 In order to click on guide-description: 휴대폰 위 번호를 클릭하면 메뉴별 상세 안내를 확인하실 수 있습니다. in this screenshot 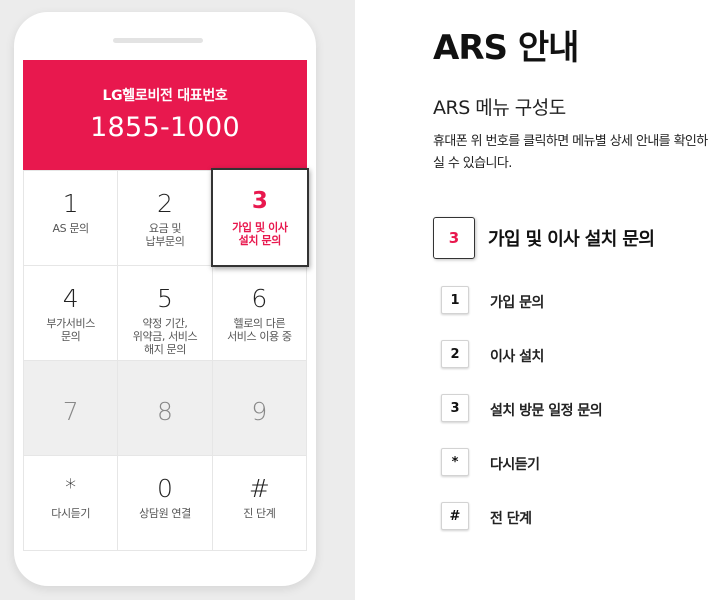, I will do `click(570, 152)`.